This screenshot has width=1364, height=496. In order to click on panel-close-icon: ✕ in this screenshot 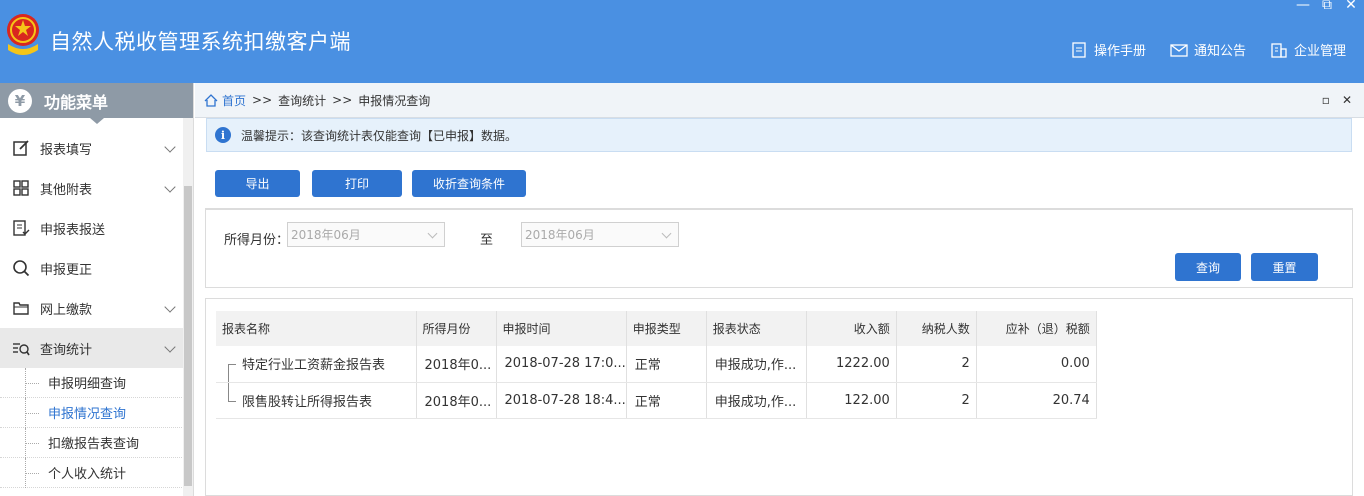, I will do `click(1347, 100)`.